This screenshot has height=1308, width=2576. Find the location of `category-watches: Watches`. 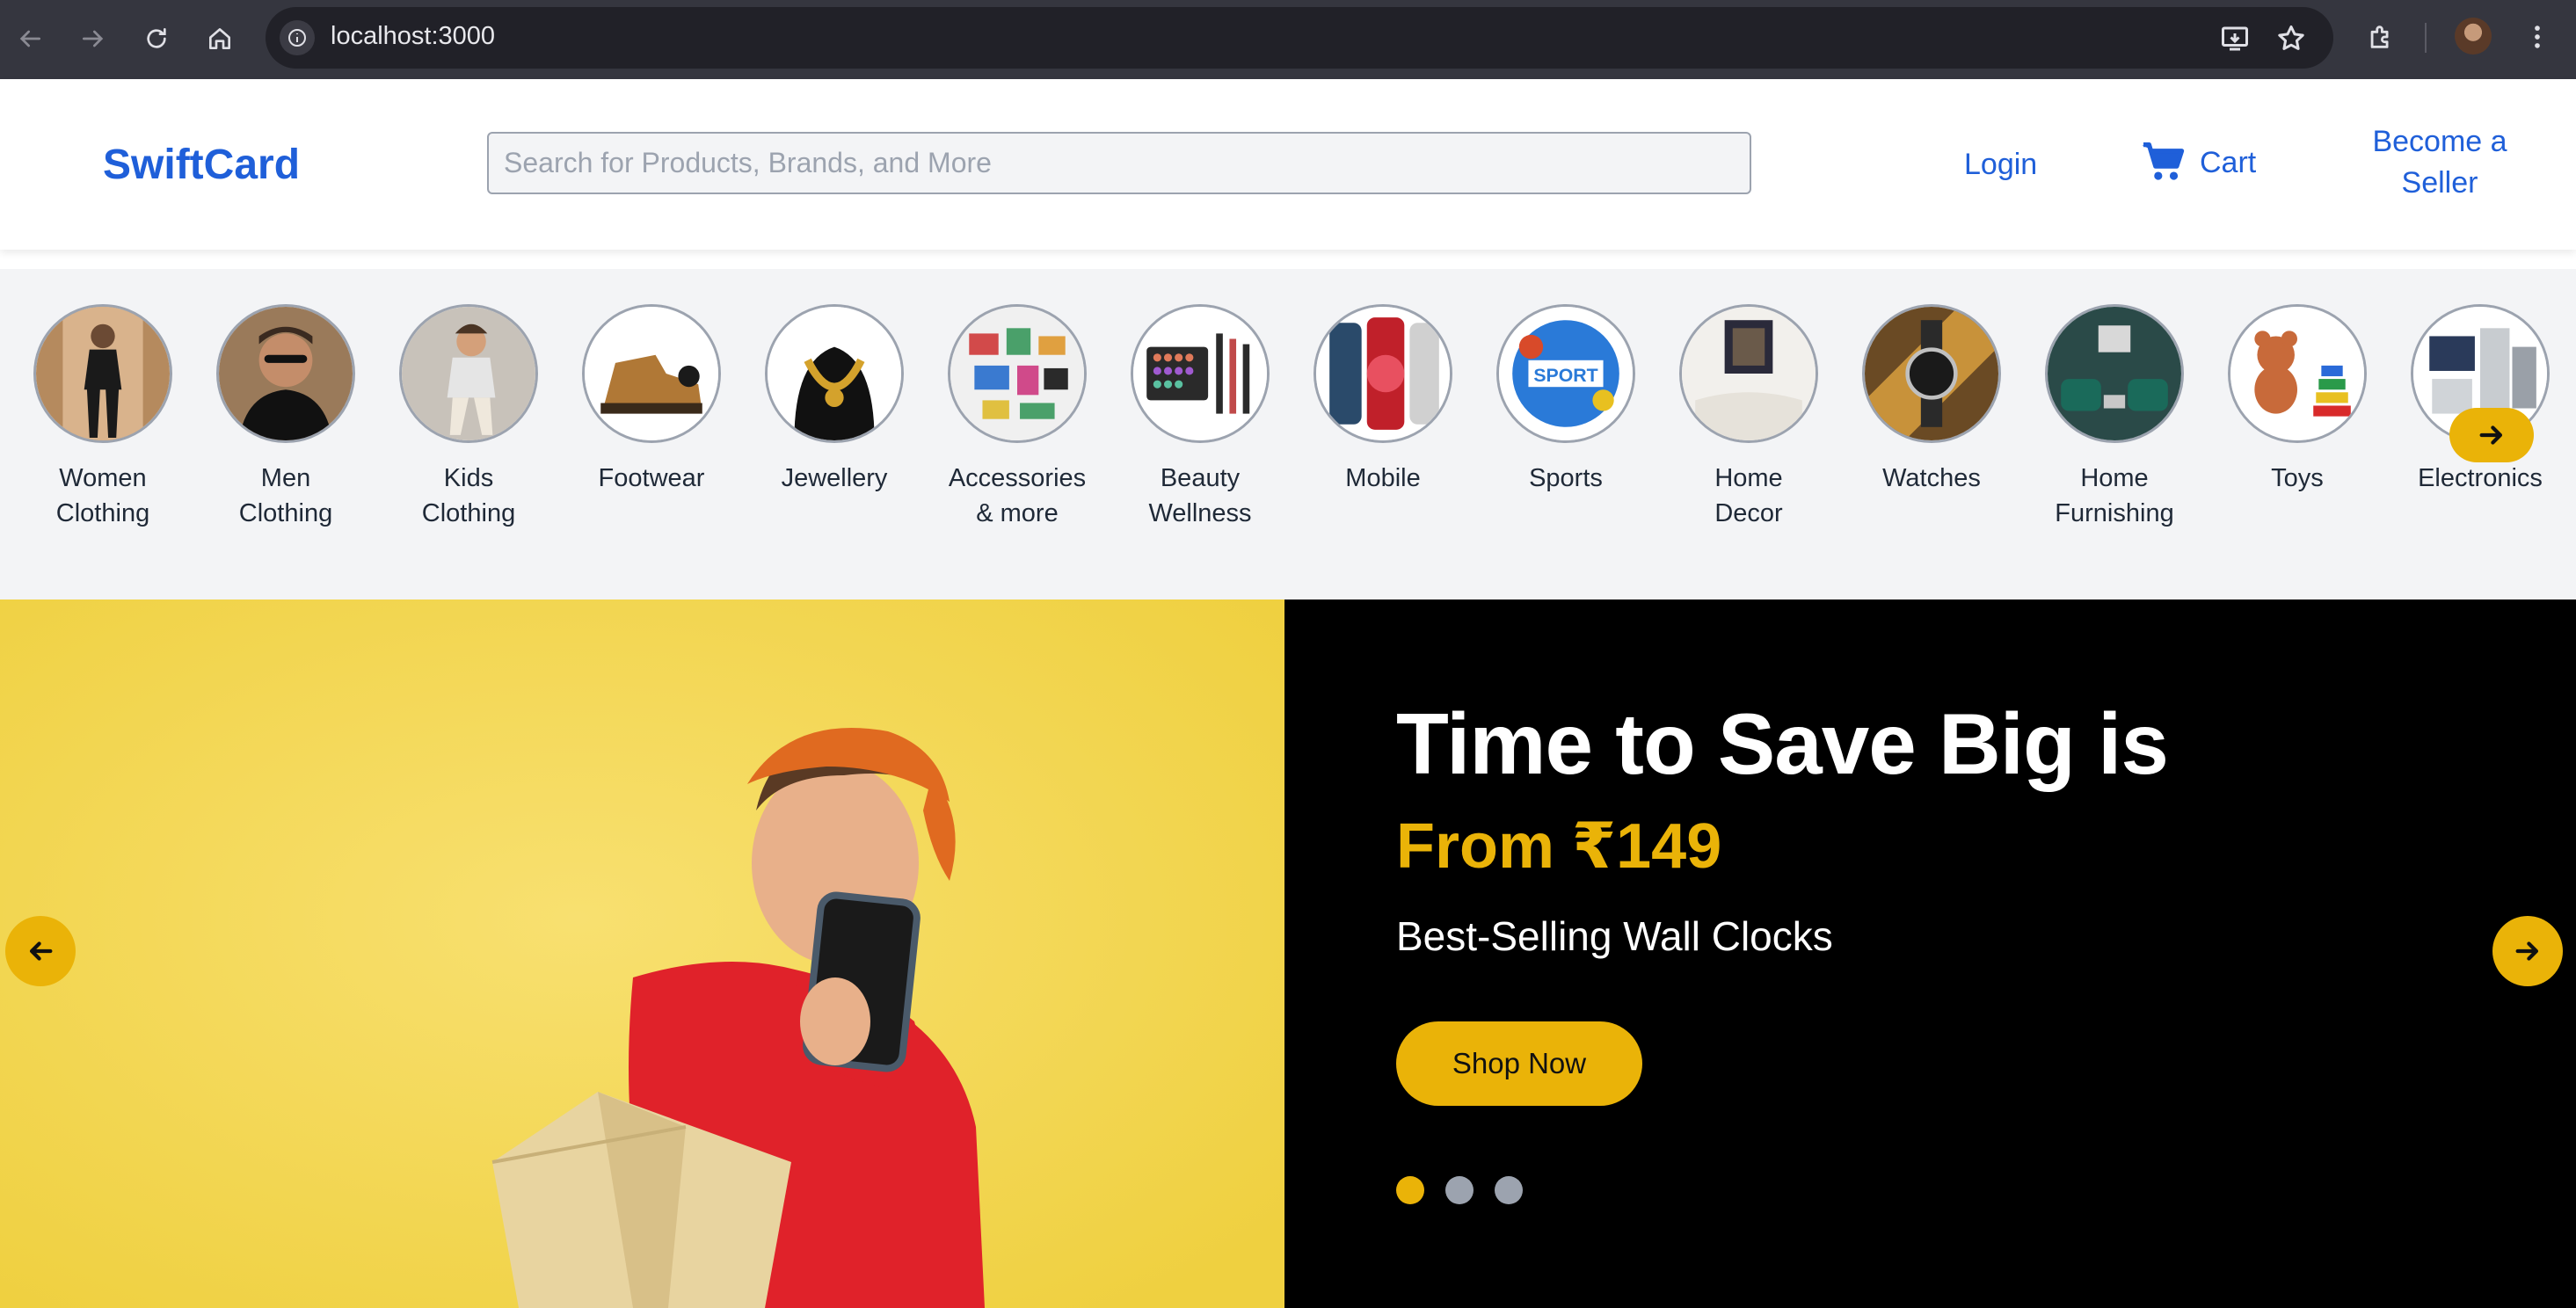

category-watches: Watches is located at coordinates (1932, 400).